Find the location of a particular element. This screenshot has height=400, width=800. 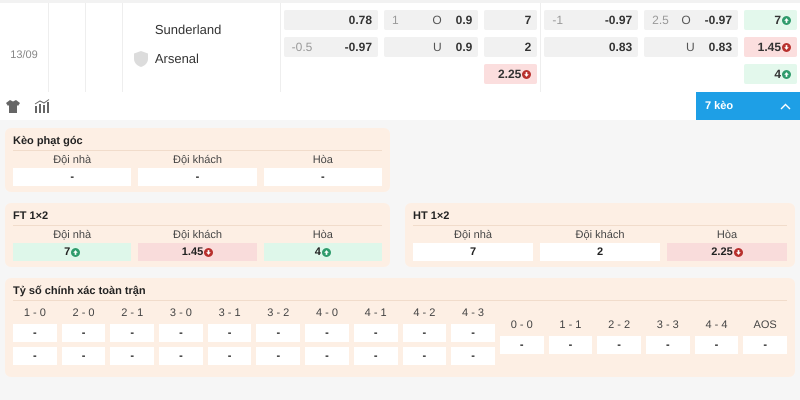

score-label: 4 - 2 is located at coordinates (424, 313).